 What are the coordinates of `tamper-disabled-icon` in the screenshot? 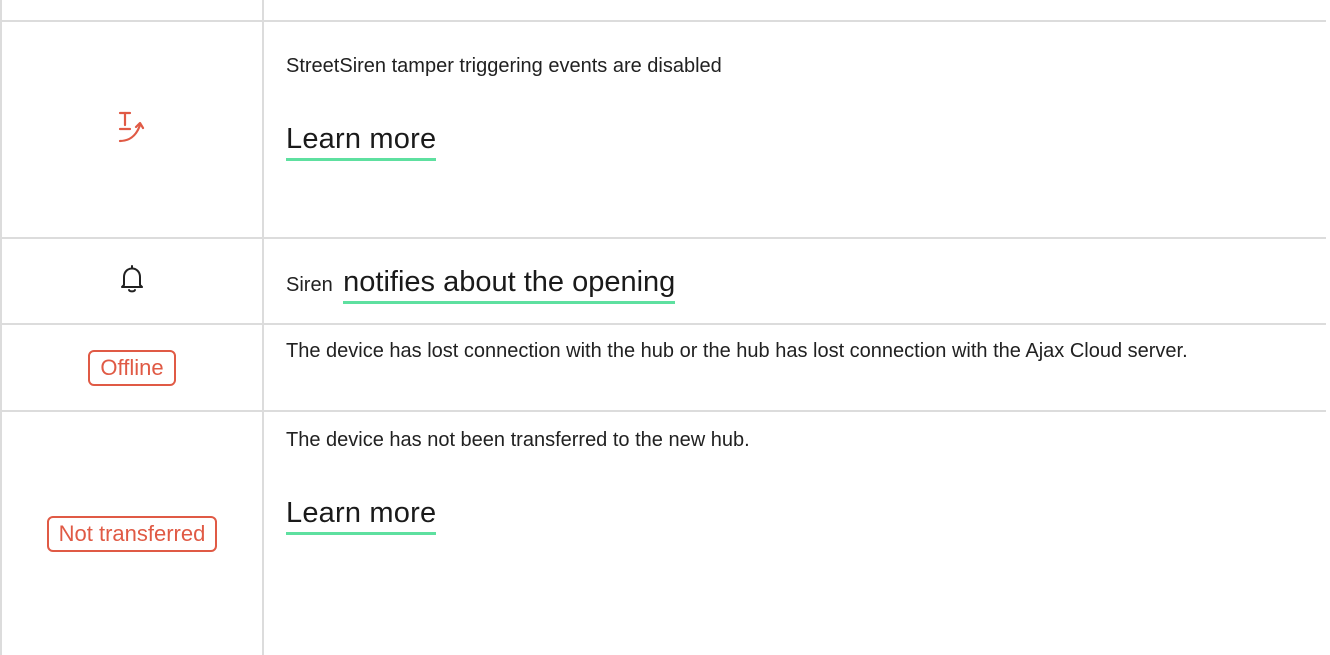 It's located at (132, 129).